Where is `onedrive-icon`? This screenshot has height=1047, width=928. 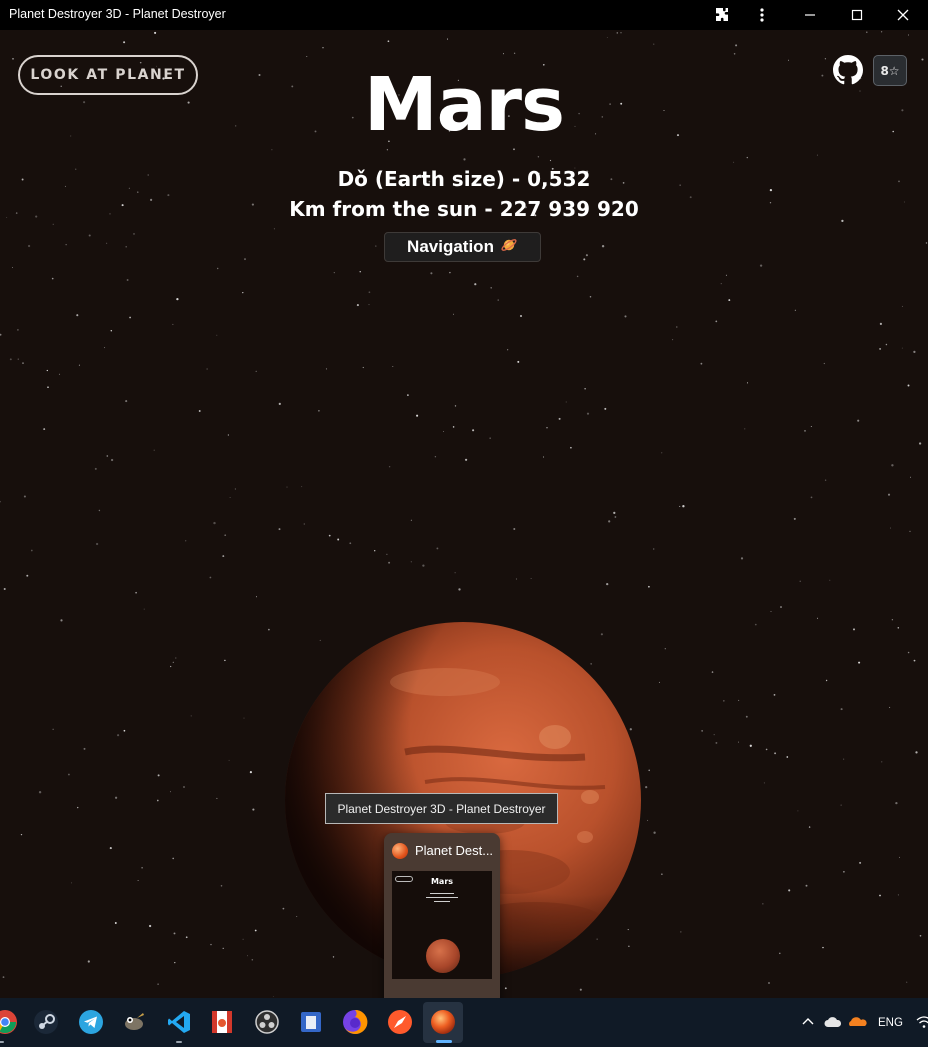
onedrive-icon is located at coordinates (833, 1022).